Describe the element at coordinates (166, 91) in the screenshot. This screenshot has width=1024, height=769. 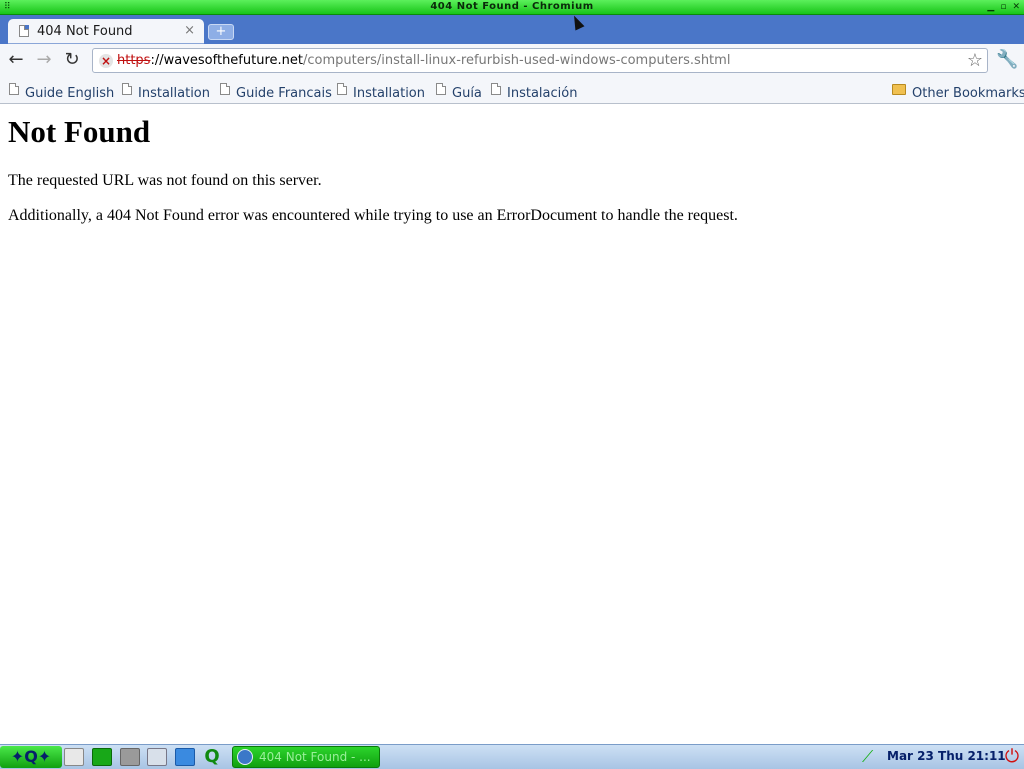
I see `bookmark-installation: Installation` at that location.